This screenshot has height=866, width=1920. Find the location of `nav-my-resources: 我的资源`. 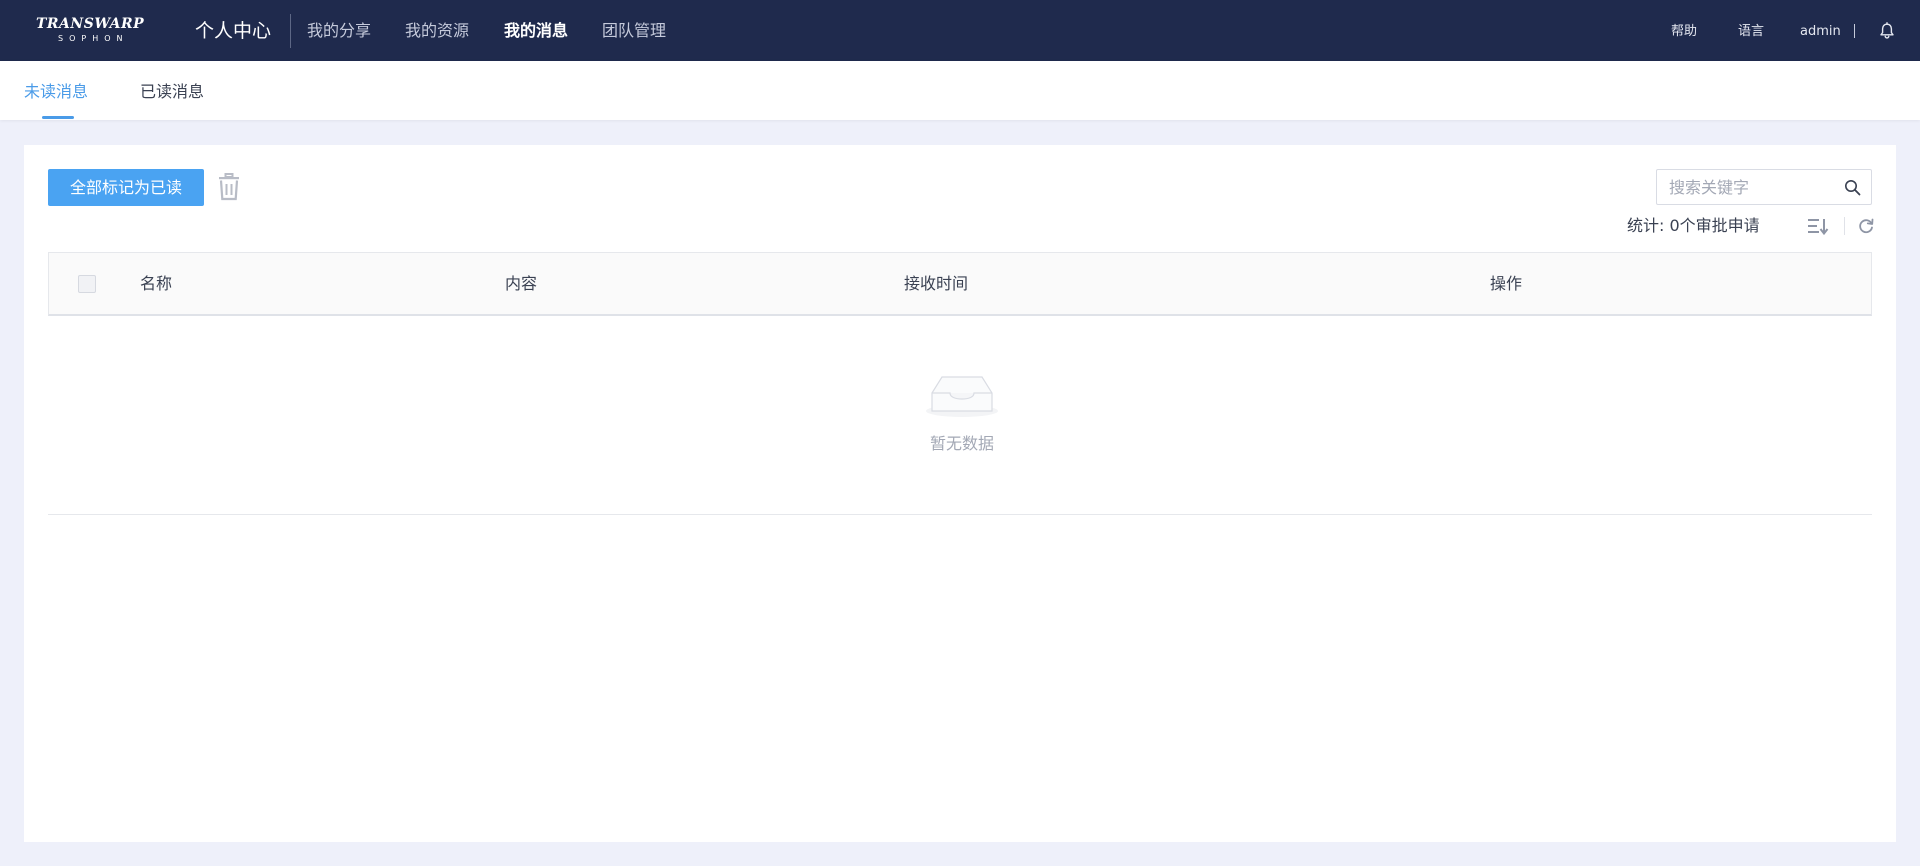

nav-my-resources: 我的资源 is located at coordinates (437, 31).